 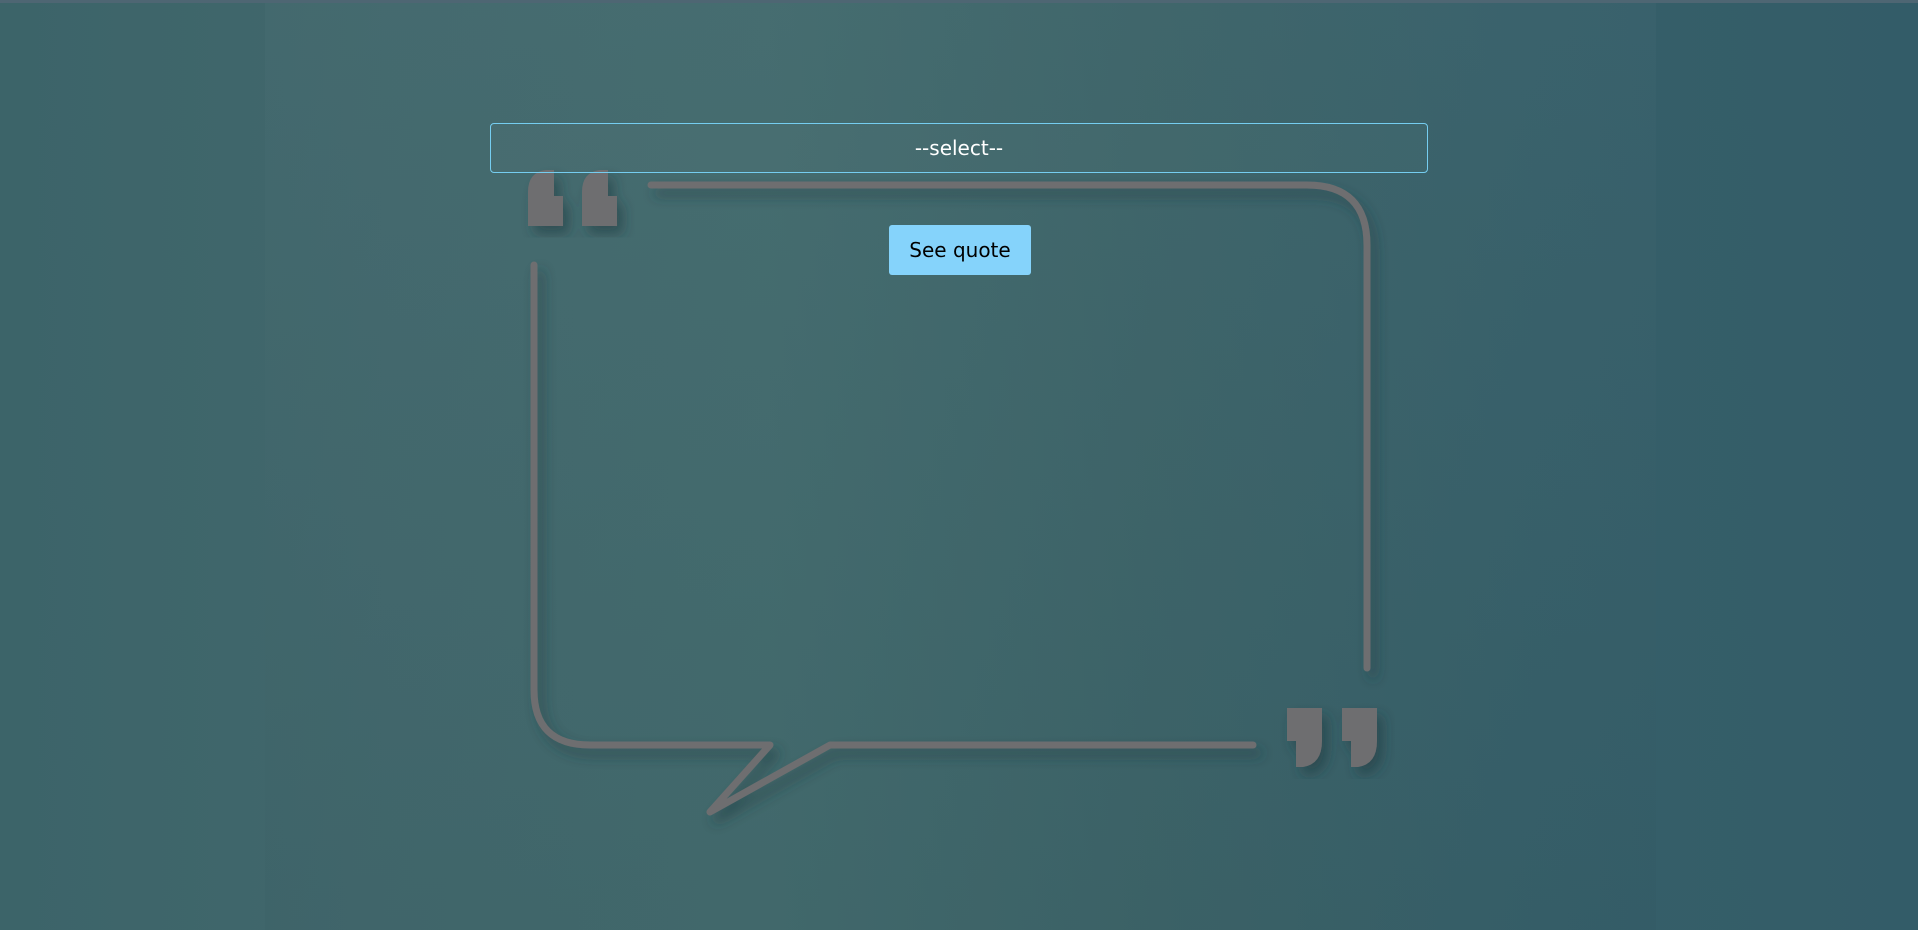 I want to click on see-quote-button: See quote, so click(x=960, y=250).